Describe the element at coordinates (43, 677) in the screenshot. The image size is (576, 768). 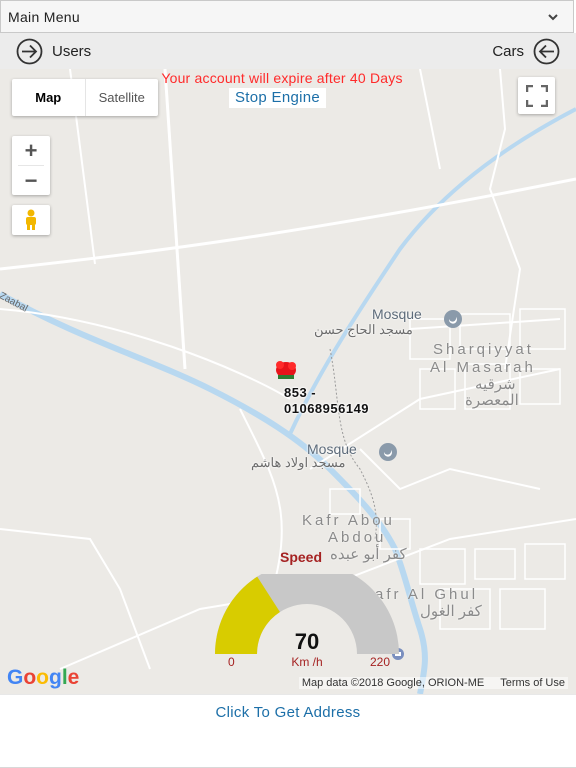
I see `google-logo: Google` at that location.